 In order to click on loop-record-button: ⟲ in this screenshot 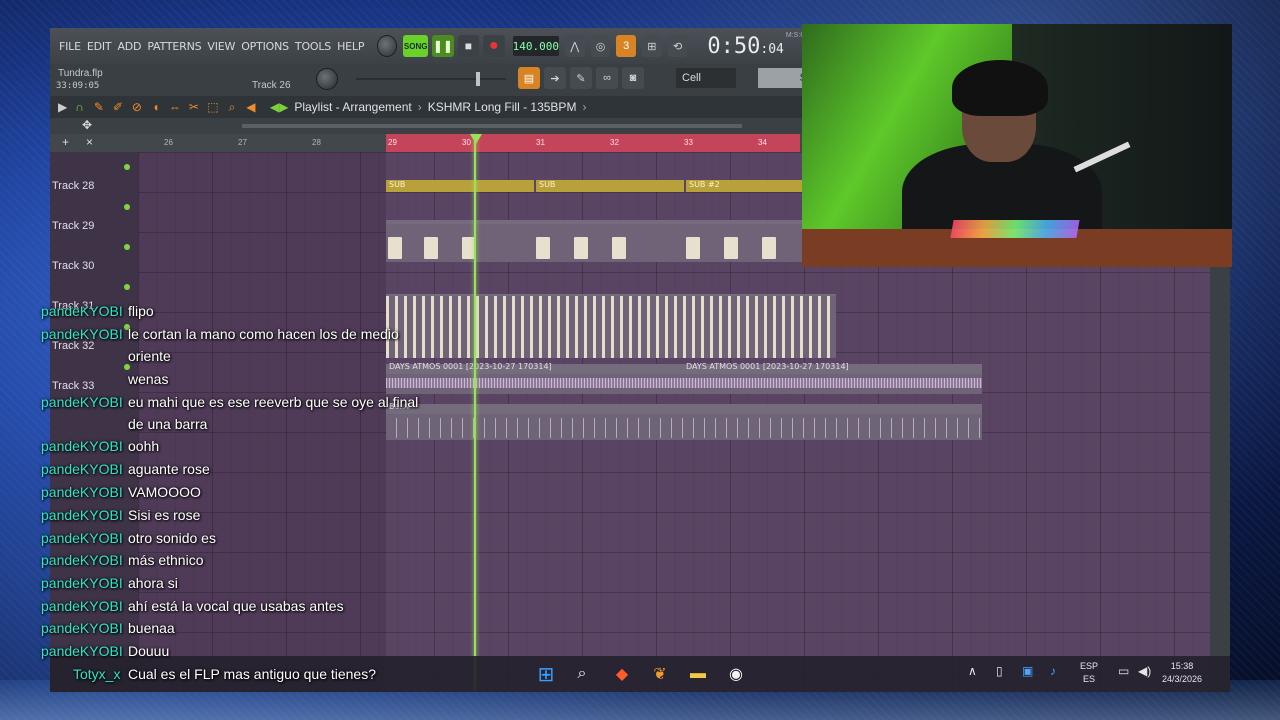, I will do `click(677, 46)`.